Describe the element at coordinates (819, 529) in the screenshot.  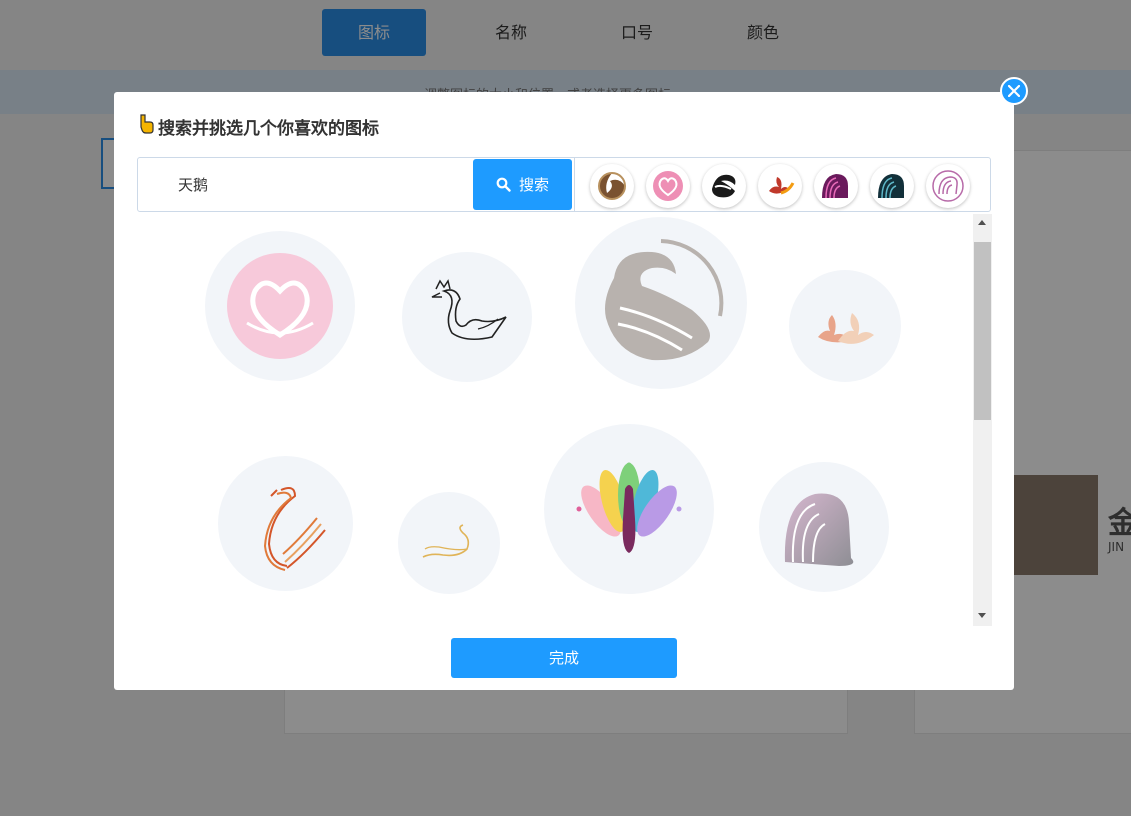
I see `swan-gradient-gray-icon` at that location.